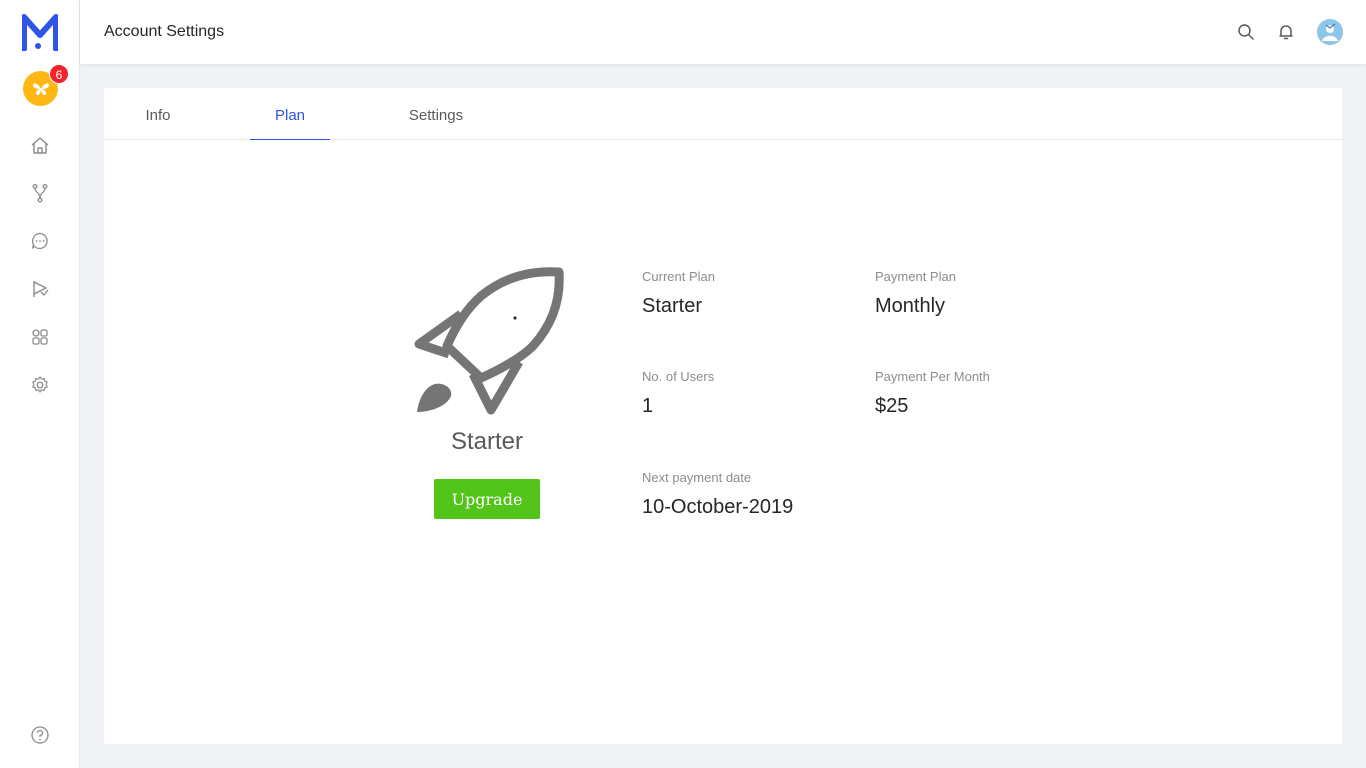  What do you see at coordinates (723, 114) in the screenshot?
I see `tab-bar: Info Plan Settings` at bounding box center [723, 114].